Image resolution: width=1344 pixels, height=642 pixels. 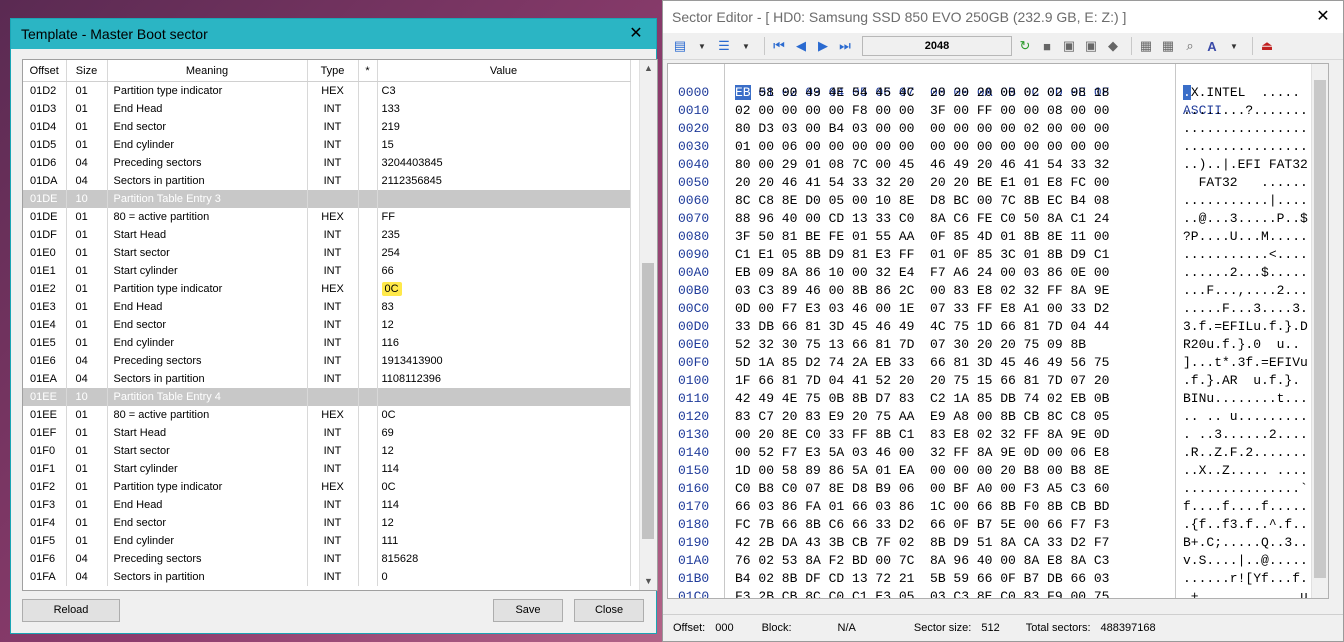 I want to click on write-icon: ▣, so click(x=1091, y=46).